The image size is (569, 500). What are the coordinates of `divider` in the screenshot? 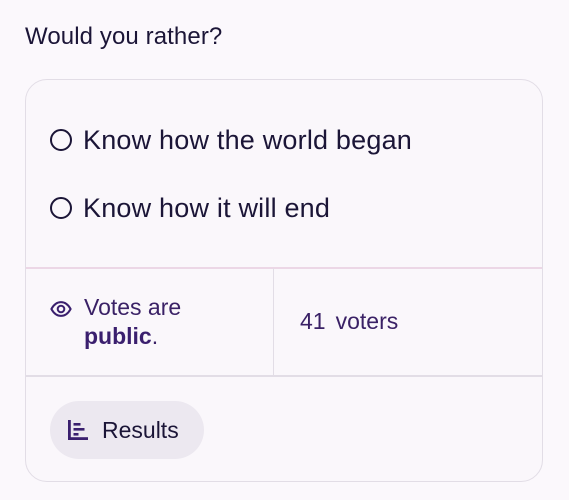 It's located at (284, 376).